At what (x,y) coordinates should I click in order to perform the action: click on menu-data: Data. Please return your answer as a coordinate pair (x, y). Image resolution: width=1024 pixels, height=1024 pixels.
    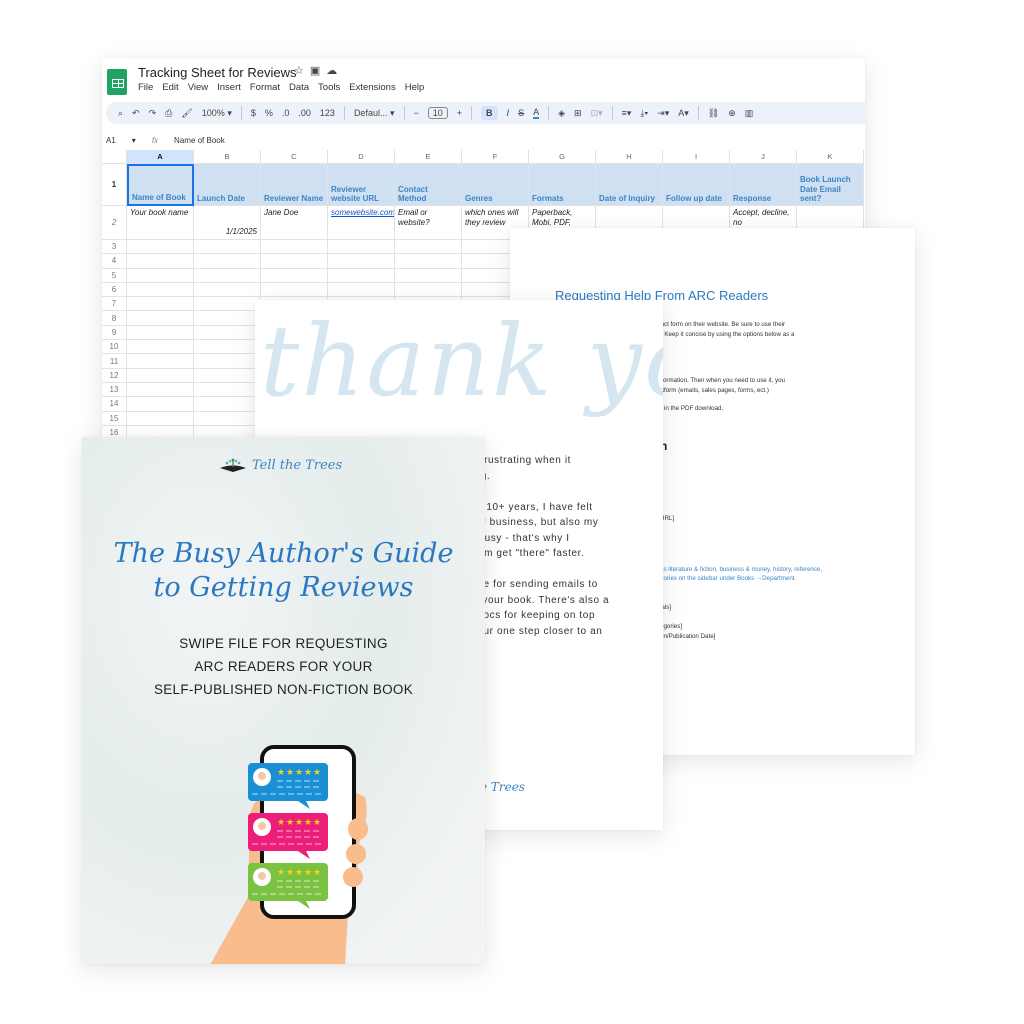
    Looking at the image, I should click on (299, 87).